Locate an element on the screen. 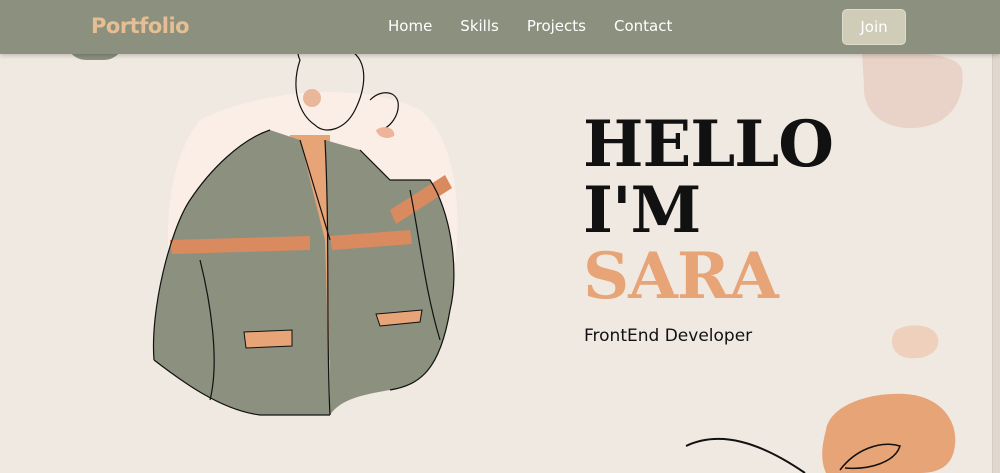 This screenshot has width=1000, height=473. nav-link-home: Home is located at coordinates (410, 26).